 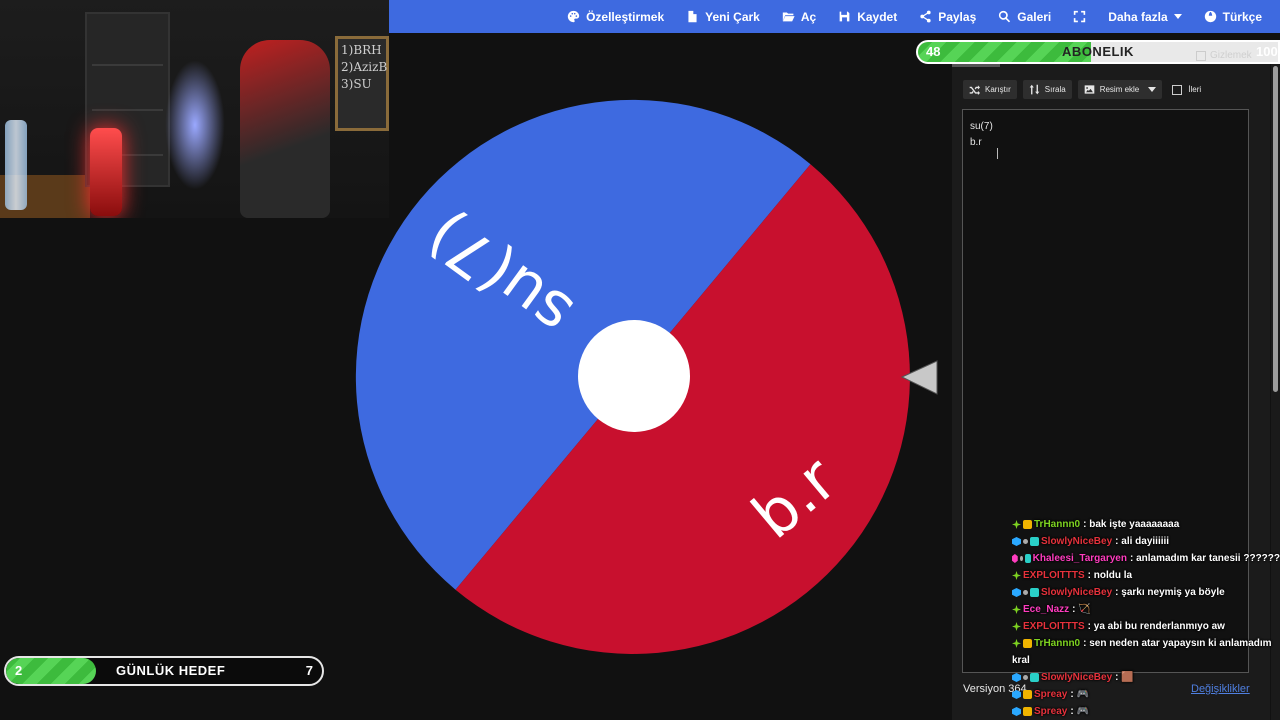 I want to click on chat-text: : noldu la, so click(x=1110, y=575).